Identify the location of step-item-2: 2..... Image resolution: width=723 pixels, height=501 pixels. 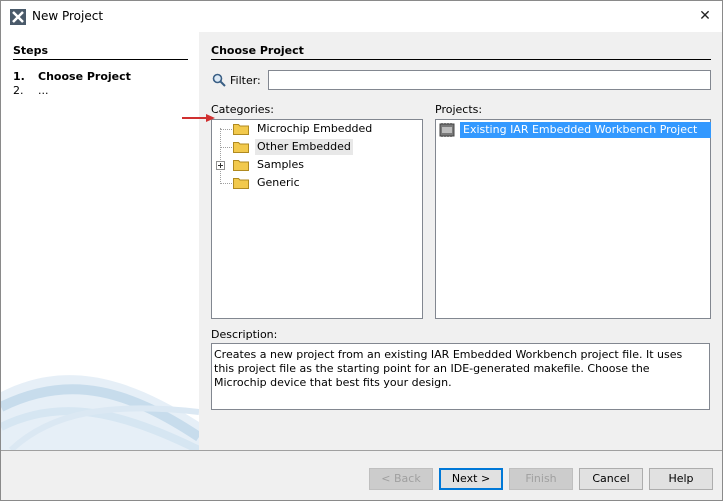
(31, 90).